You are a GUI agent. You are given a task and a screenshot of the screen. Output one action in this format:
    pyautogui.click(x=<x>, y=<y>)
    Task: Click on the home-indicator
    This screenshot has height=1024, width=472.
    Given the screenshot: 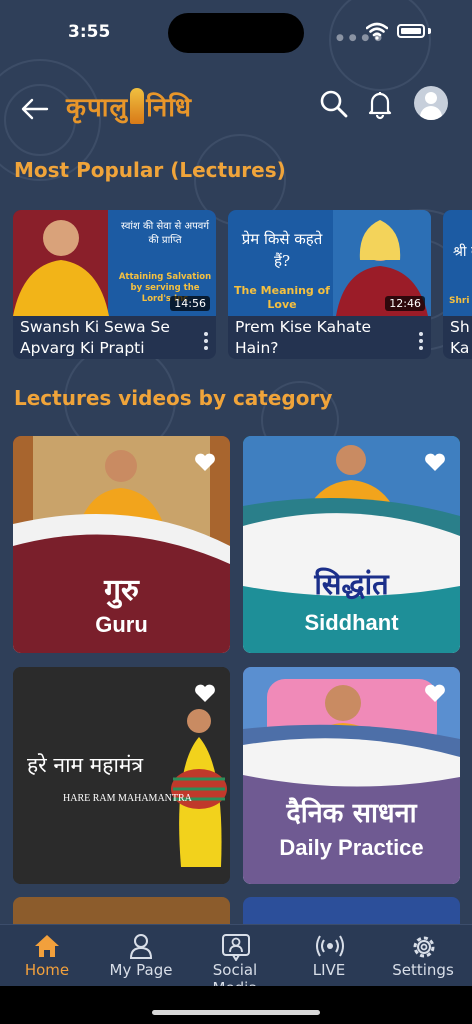 What is the action you would take?
    pyautogui.click(x=236, y=1012)
    